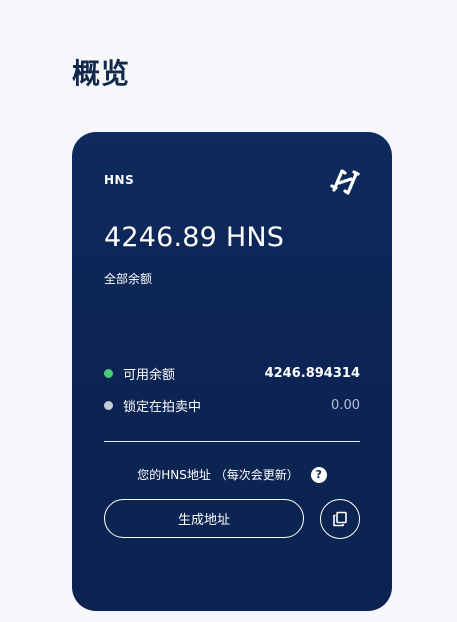 The height and width of the screenshot is (622, 457). What do you see at coordinates (101, 73) in the screenshot?
I see `page-title: 概览` at bounding box center [101, 73].